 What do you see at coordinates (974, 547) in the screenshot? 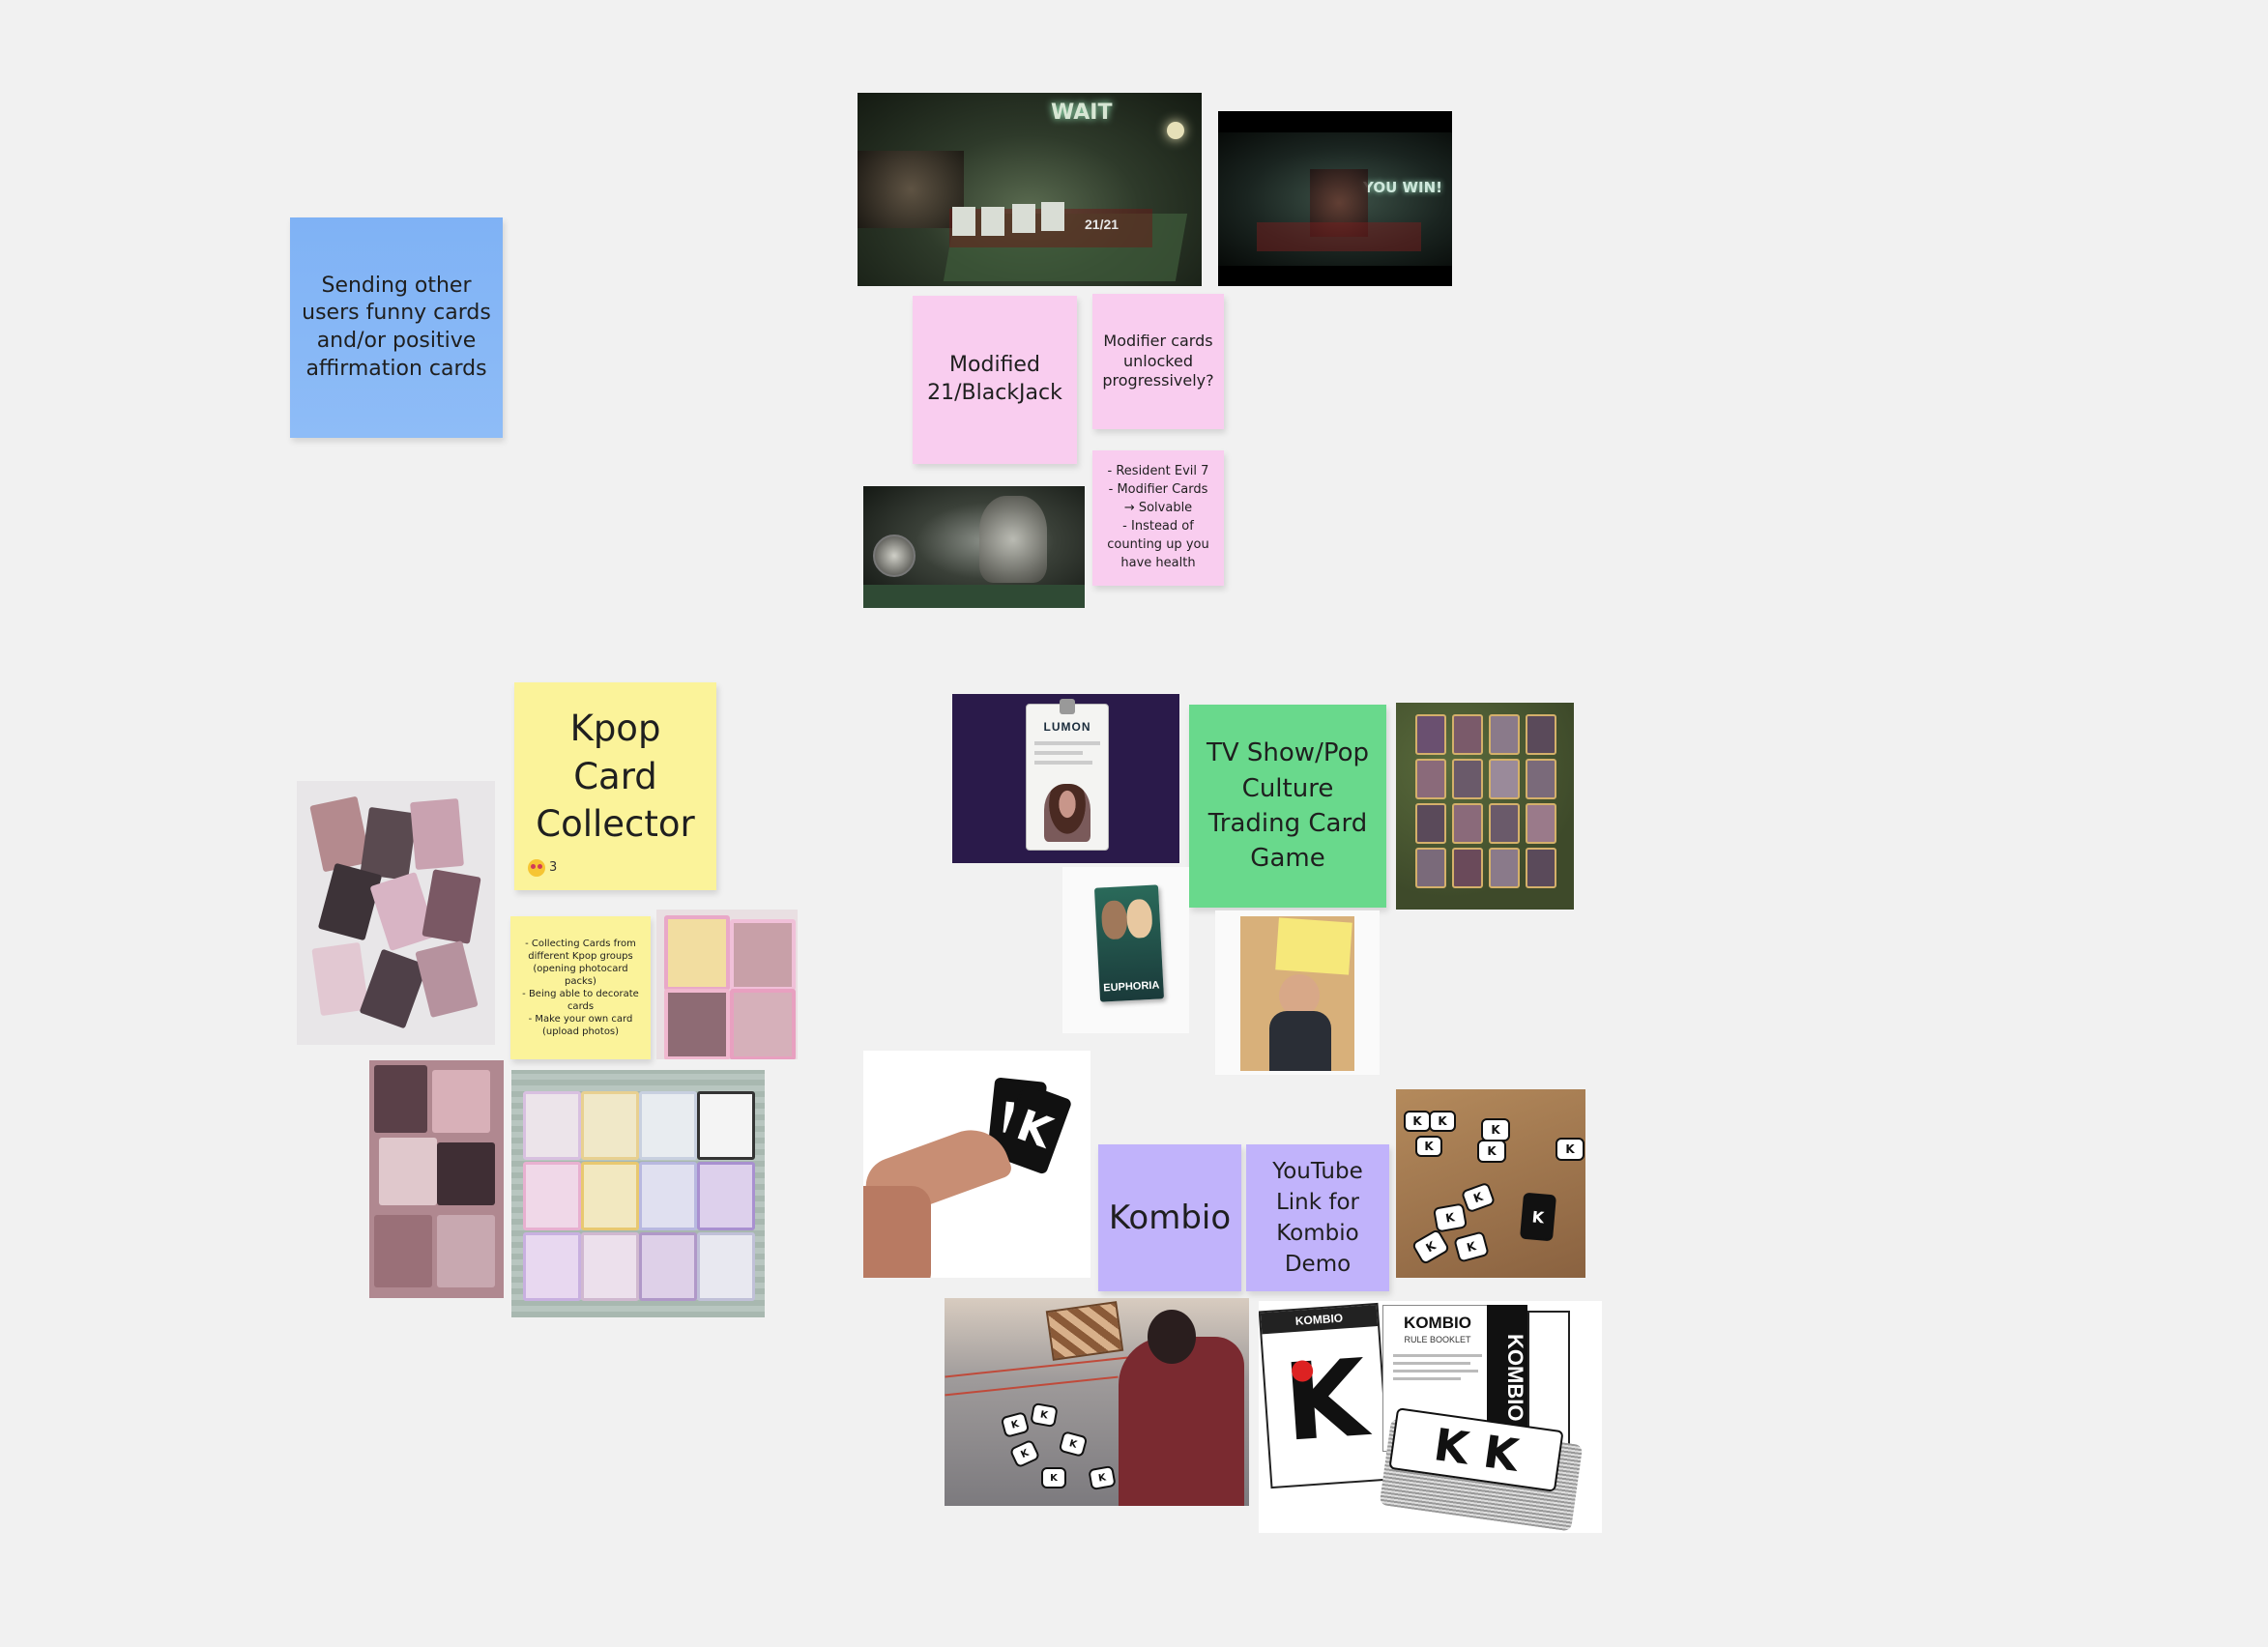
I see `re7-dealer-image` at bounding box center [974, 547].